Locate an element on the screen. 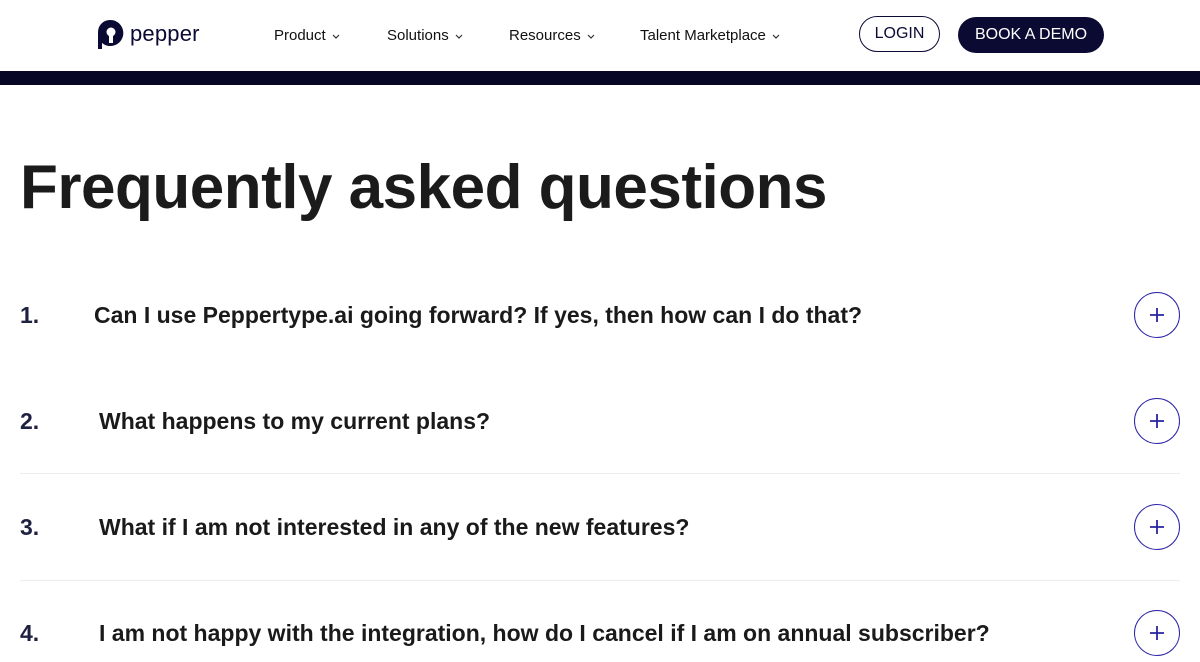 The image size is (1200, 662). faq-item: 2. What happens to my current plans? is located at coordinates (600, 422).